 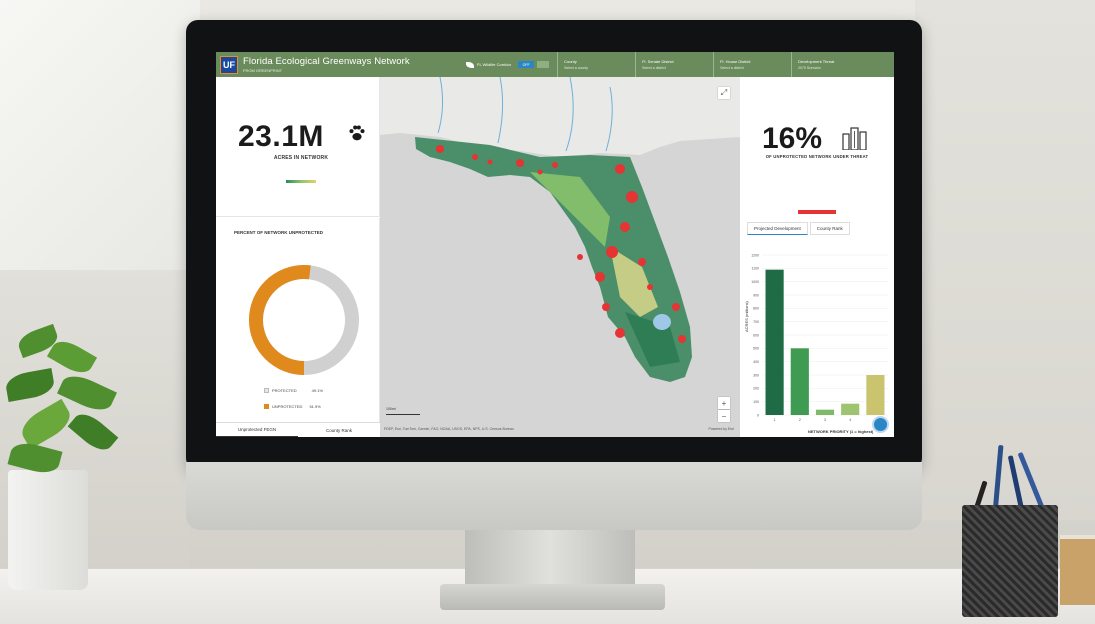 What do you see at coordinates (756, 375) in the screenshot?
I see `y-tick-label: 300` at bounding box center [756, 375].